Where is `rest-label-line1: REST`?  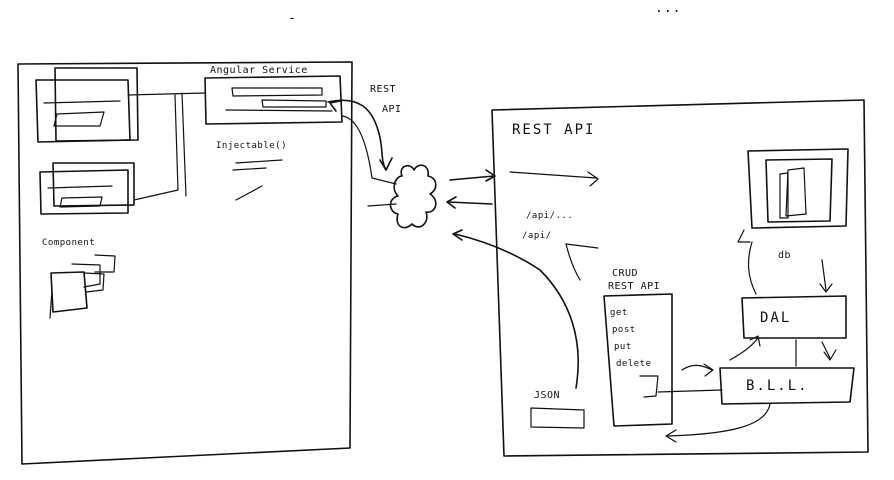 rest-label-line1: REST is located at coordinates (383, 89).